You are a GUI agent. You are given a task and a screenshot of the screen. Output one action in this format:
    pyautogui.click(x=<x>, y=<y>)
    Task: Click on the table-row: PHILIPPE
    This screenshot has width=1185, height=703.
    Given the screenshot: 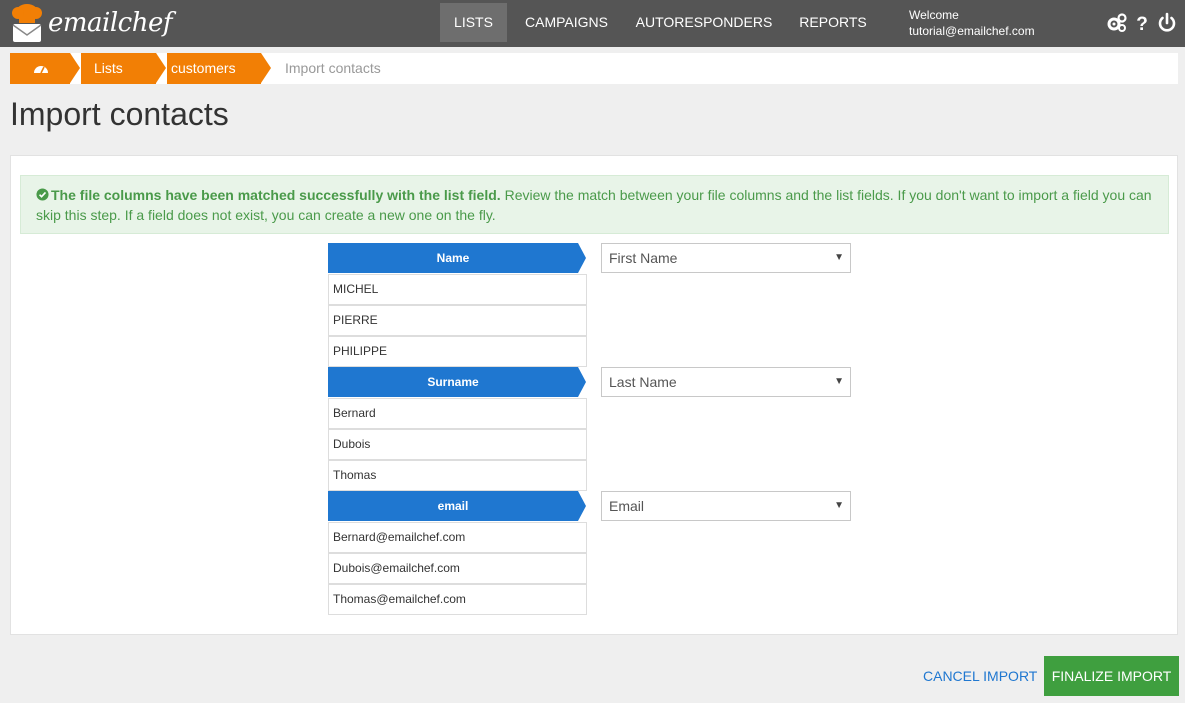 What is the action you would take?
    pyautogui.click(x=457, y=351)
    